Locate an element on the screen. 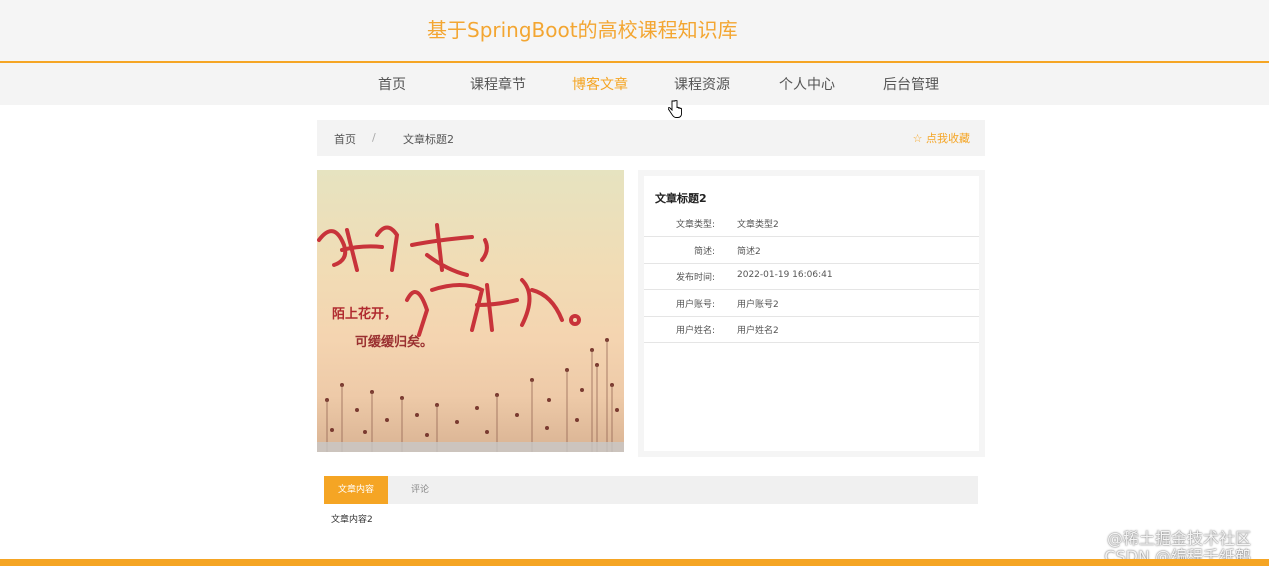 This screenshot has width=1269, height=566. info-row-user-account: 用户账号: 用户账号2 is located at coordinates (811, 303).